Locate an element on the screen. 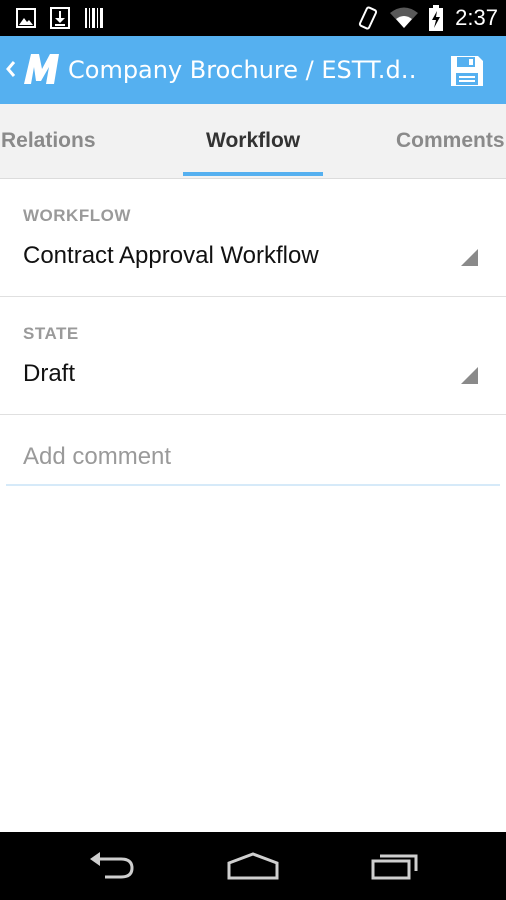 The width and height of the screenshot is (506, 900). tab-comments: Comments is located at coordinates (450, 141).